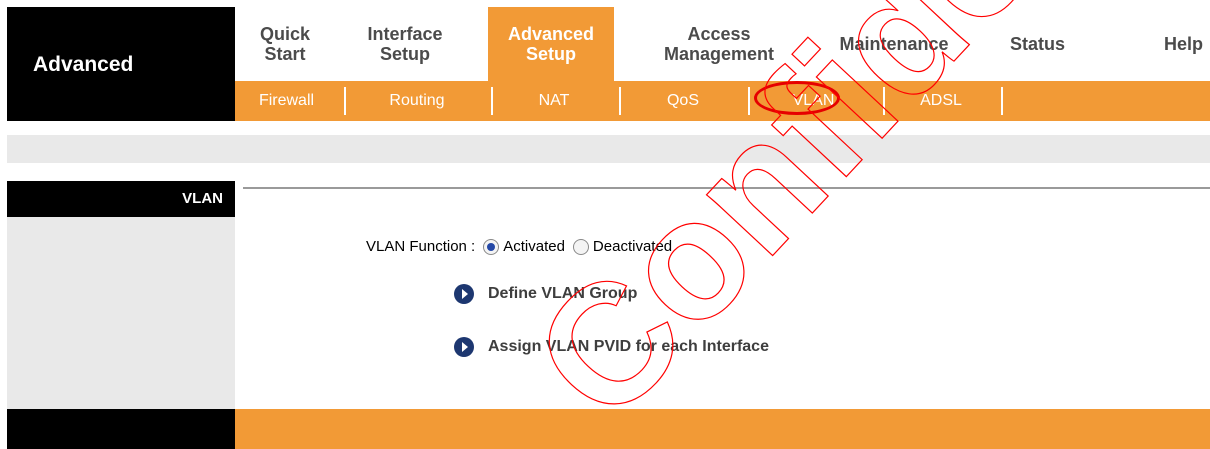 This screenshot has width=1210, height=449. Describe the element at coordinates (285, 34) in the screenshot. I see `tab-label: Quick` at that location.